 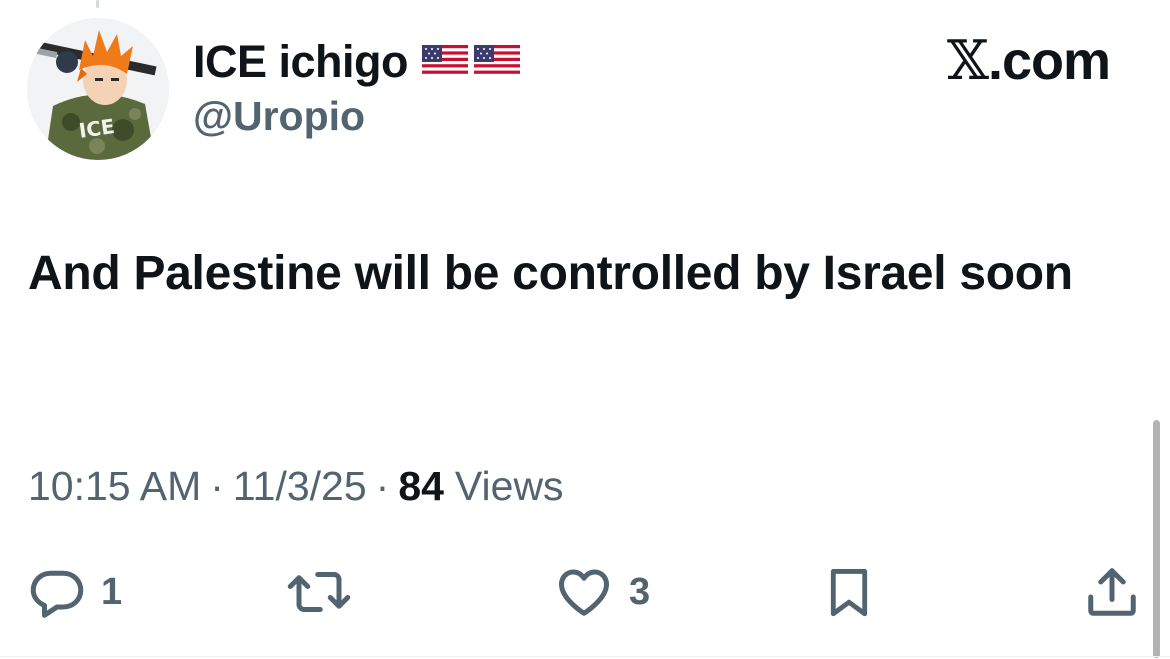 What do you see at coordinates (114, 486) in the screenshot?
I see `tweet-time: 10:15 AM` at bounding box center [114, 486].